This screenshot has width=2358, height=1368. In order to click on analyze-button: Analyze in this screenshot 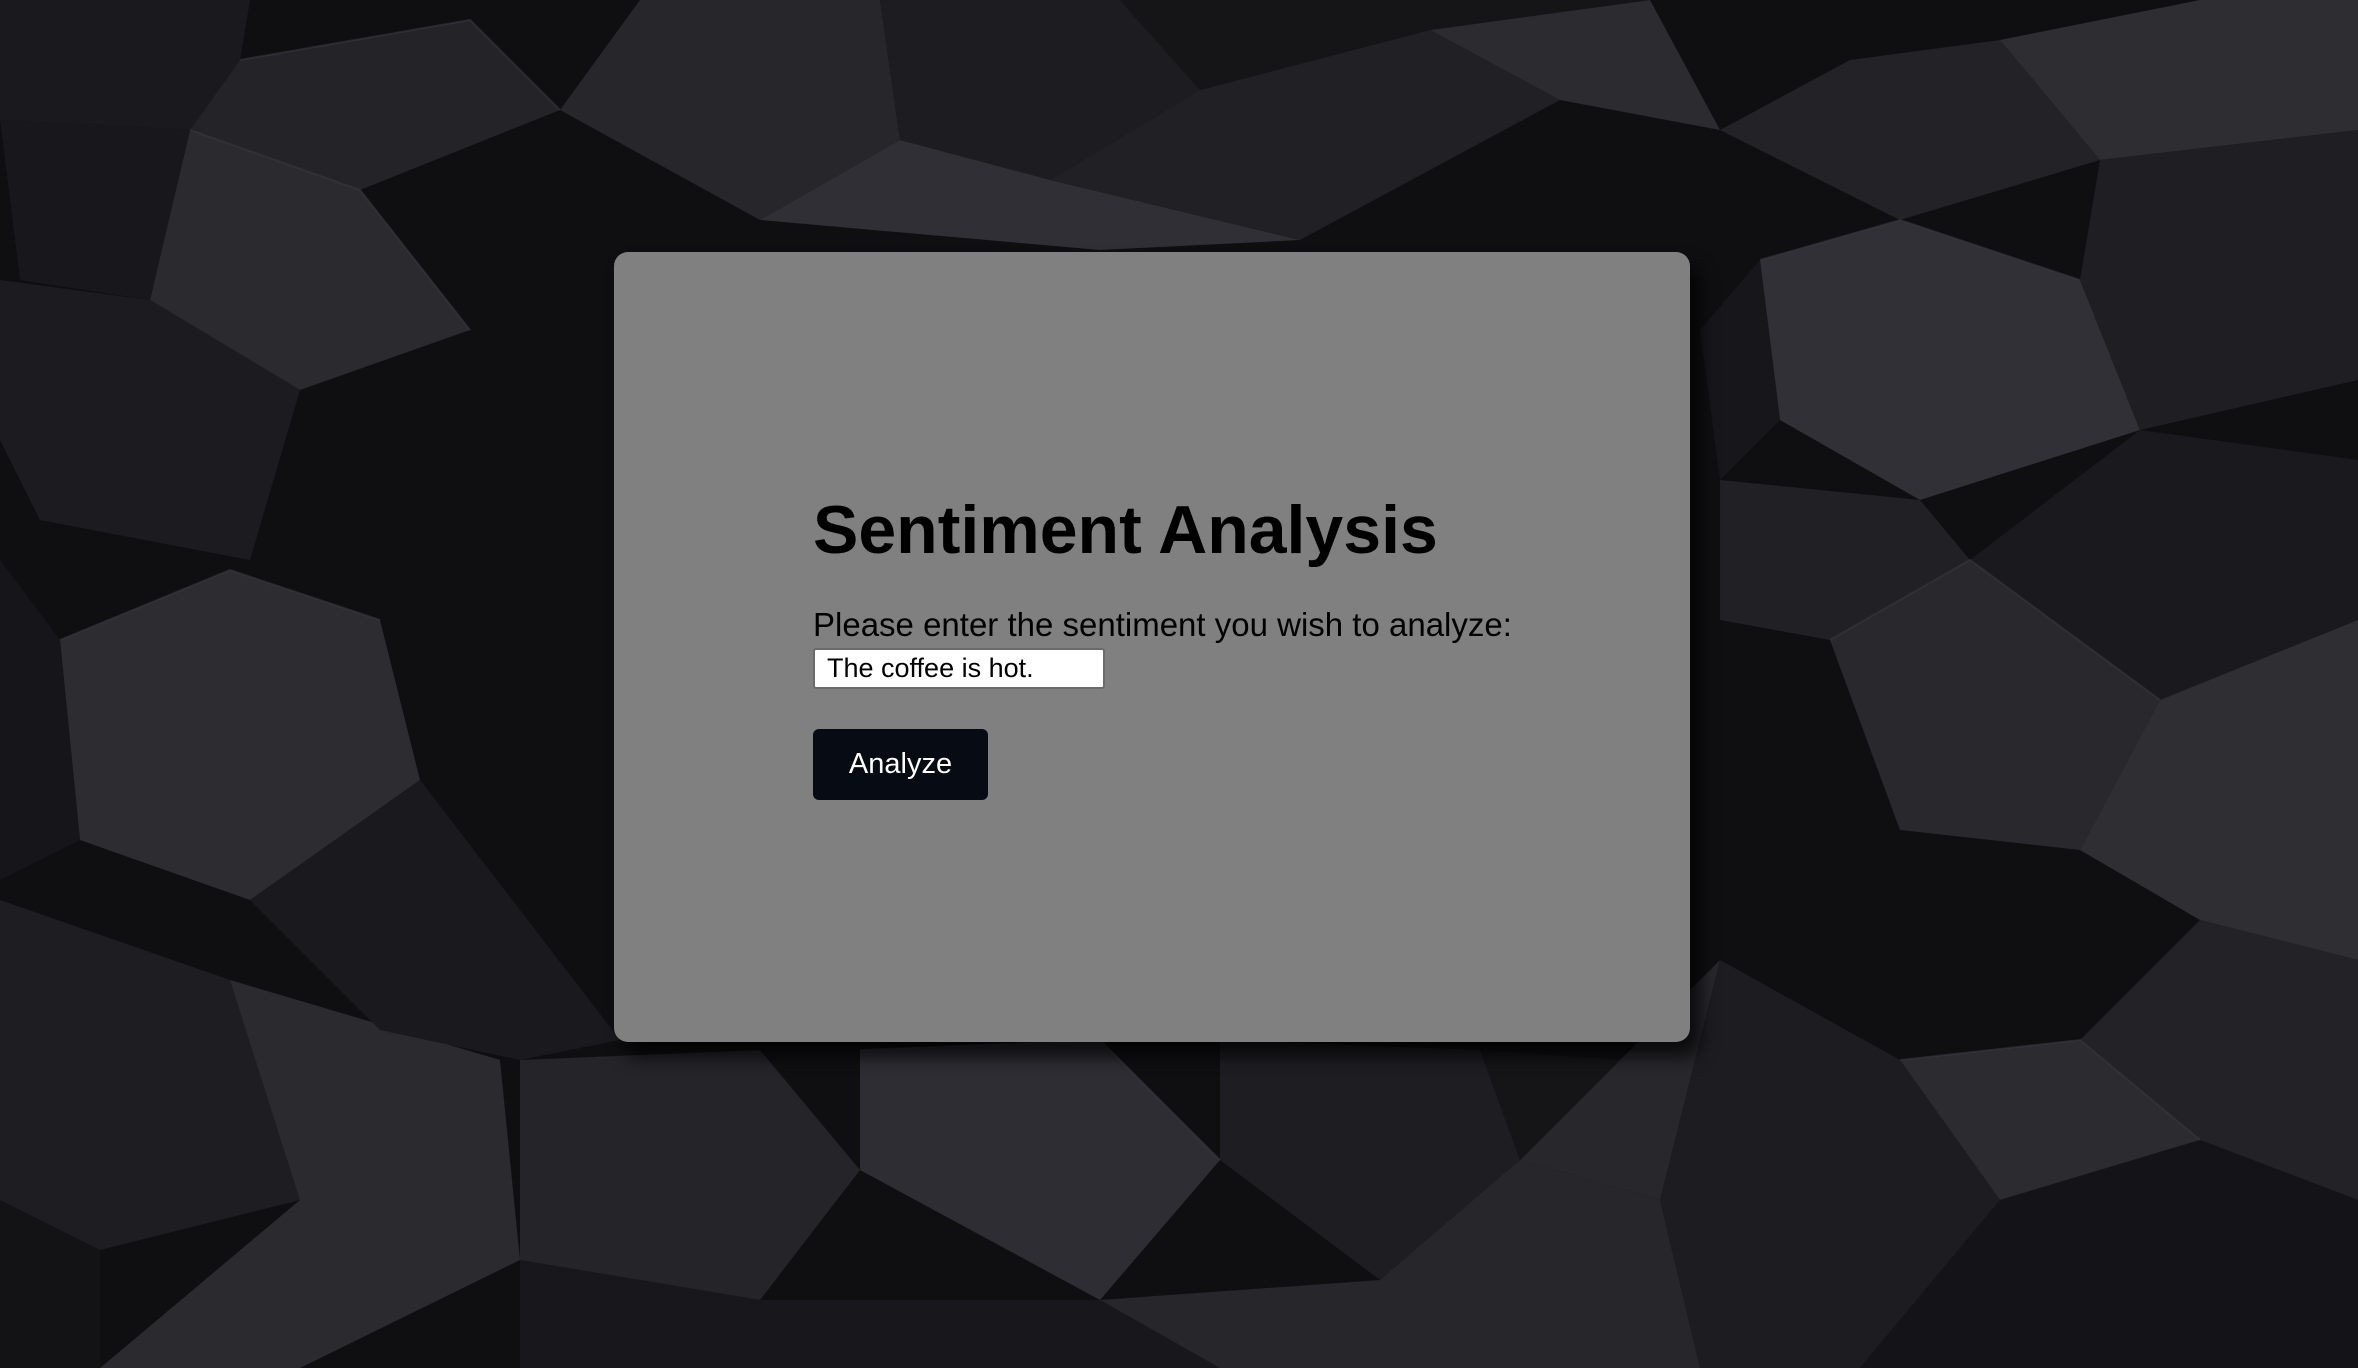, I will do `click(900, 764)`.